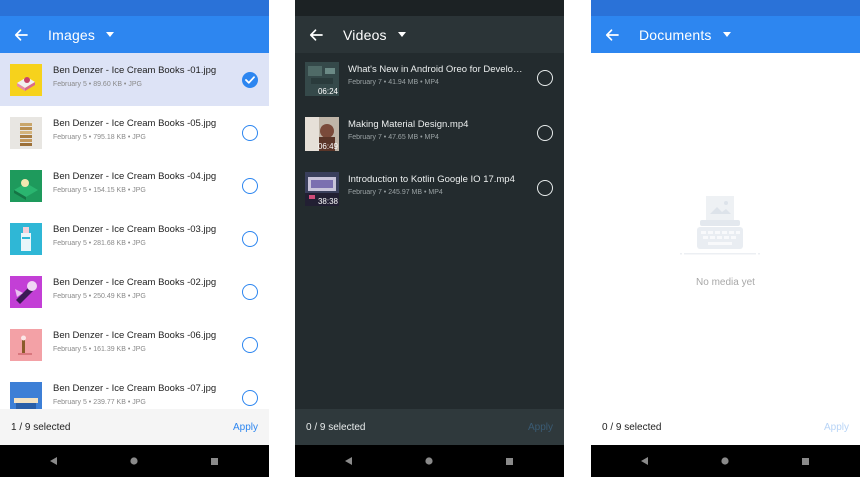 The width and height of the screenshot is (860, 477). Describe the element at coordinates (134, 34) in the screenshot. I see `app-bar: Images` at that location.